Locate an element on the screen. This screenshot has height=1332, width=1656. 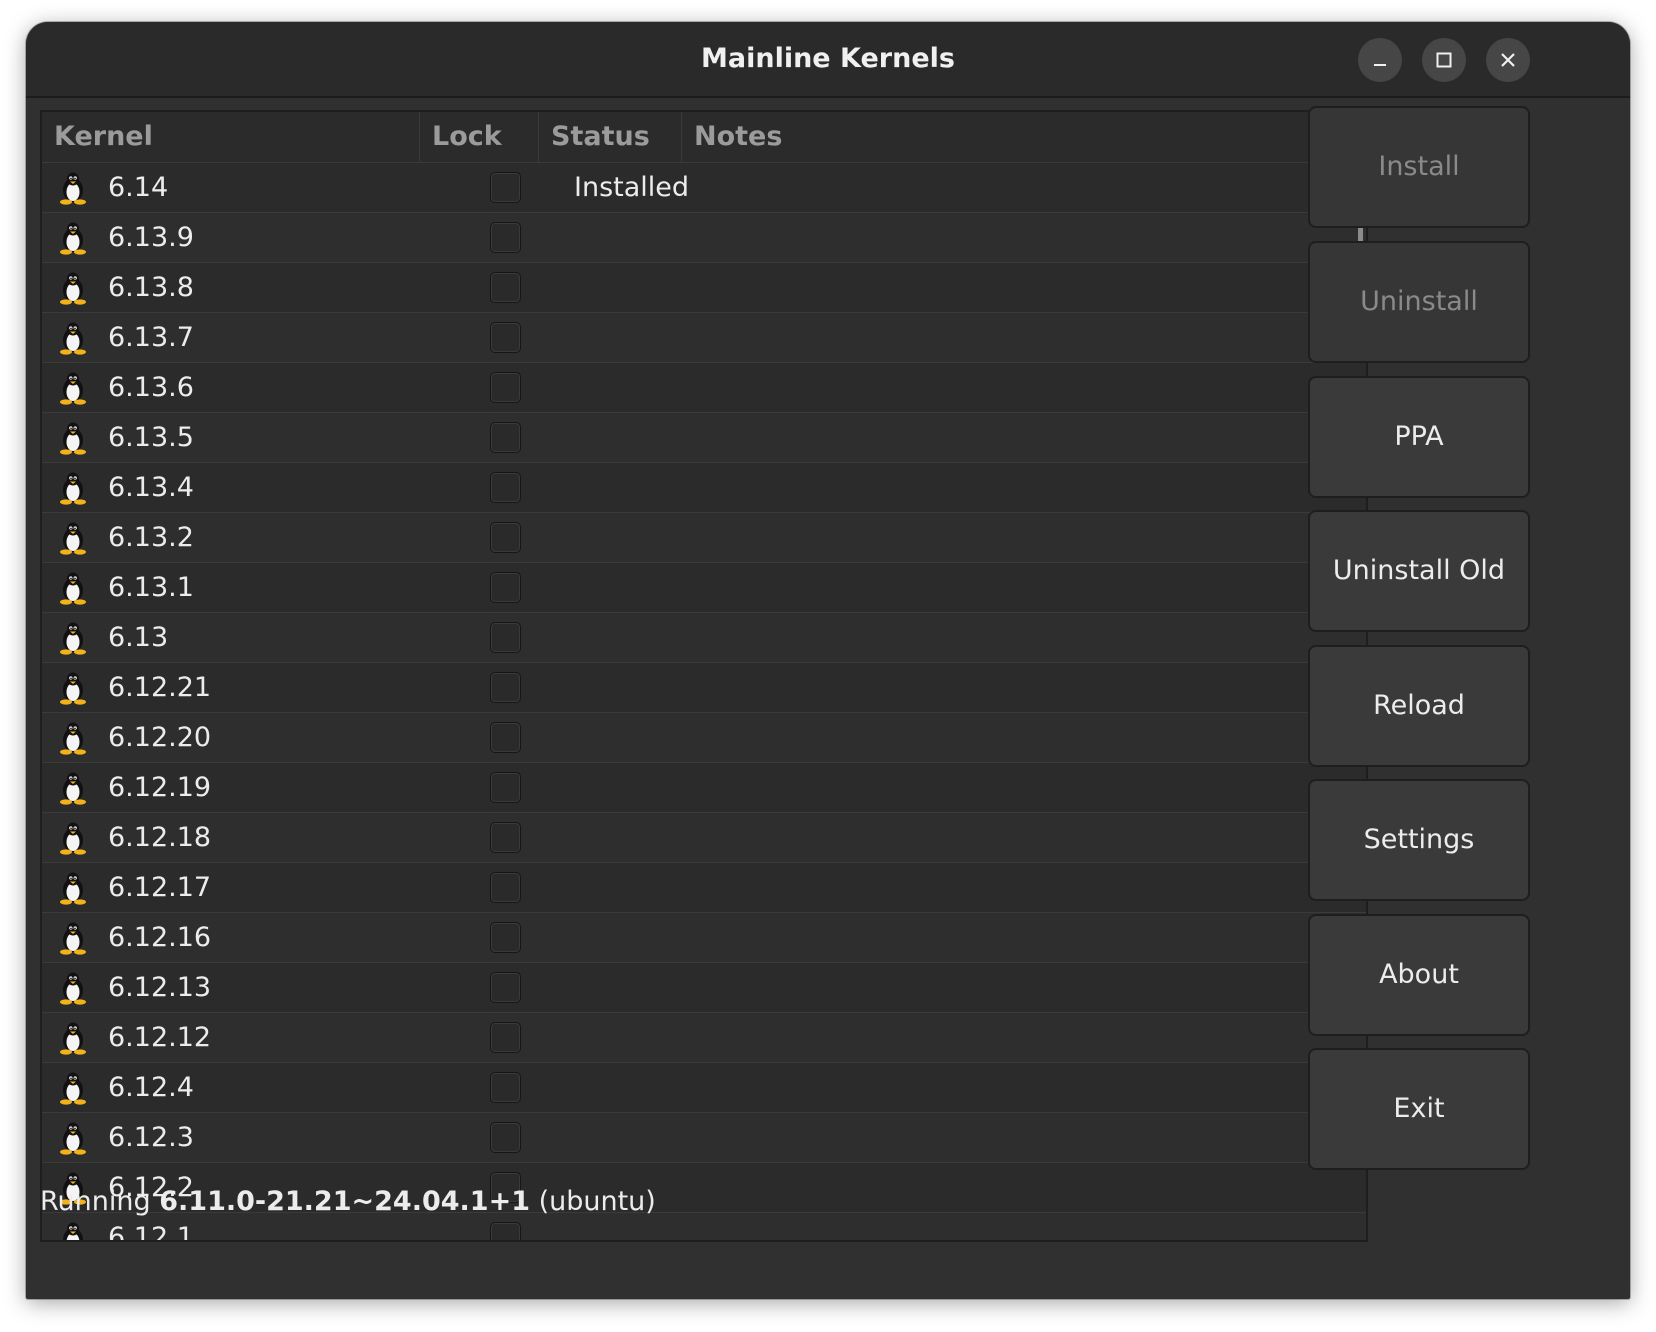
settings-button: Settings is located at coordinates (1419, 840).